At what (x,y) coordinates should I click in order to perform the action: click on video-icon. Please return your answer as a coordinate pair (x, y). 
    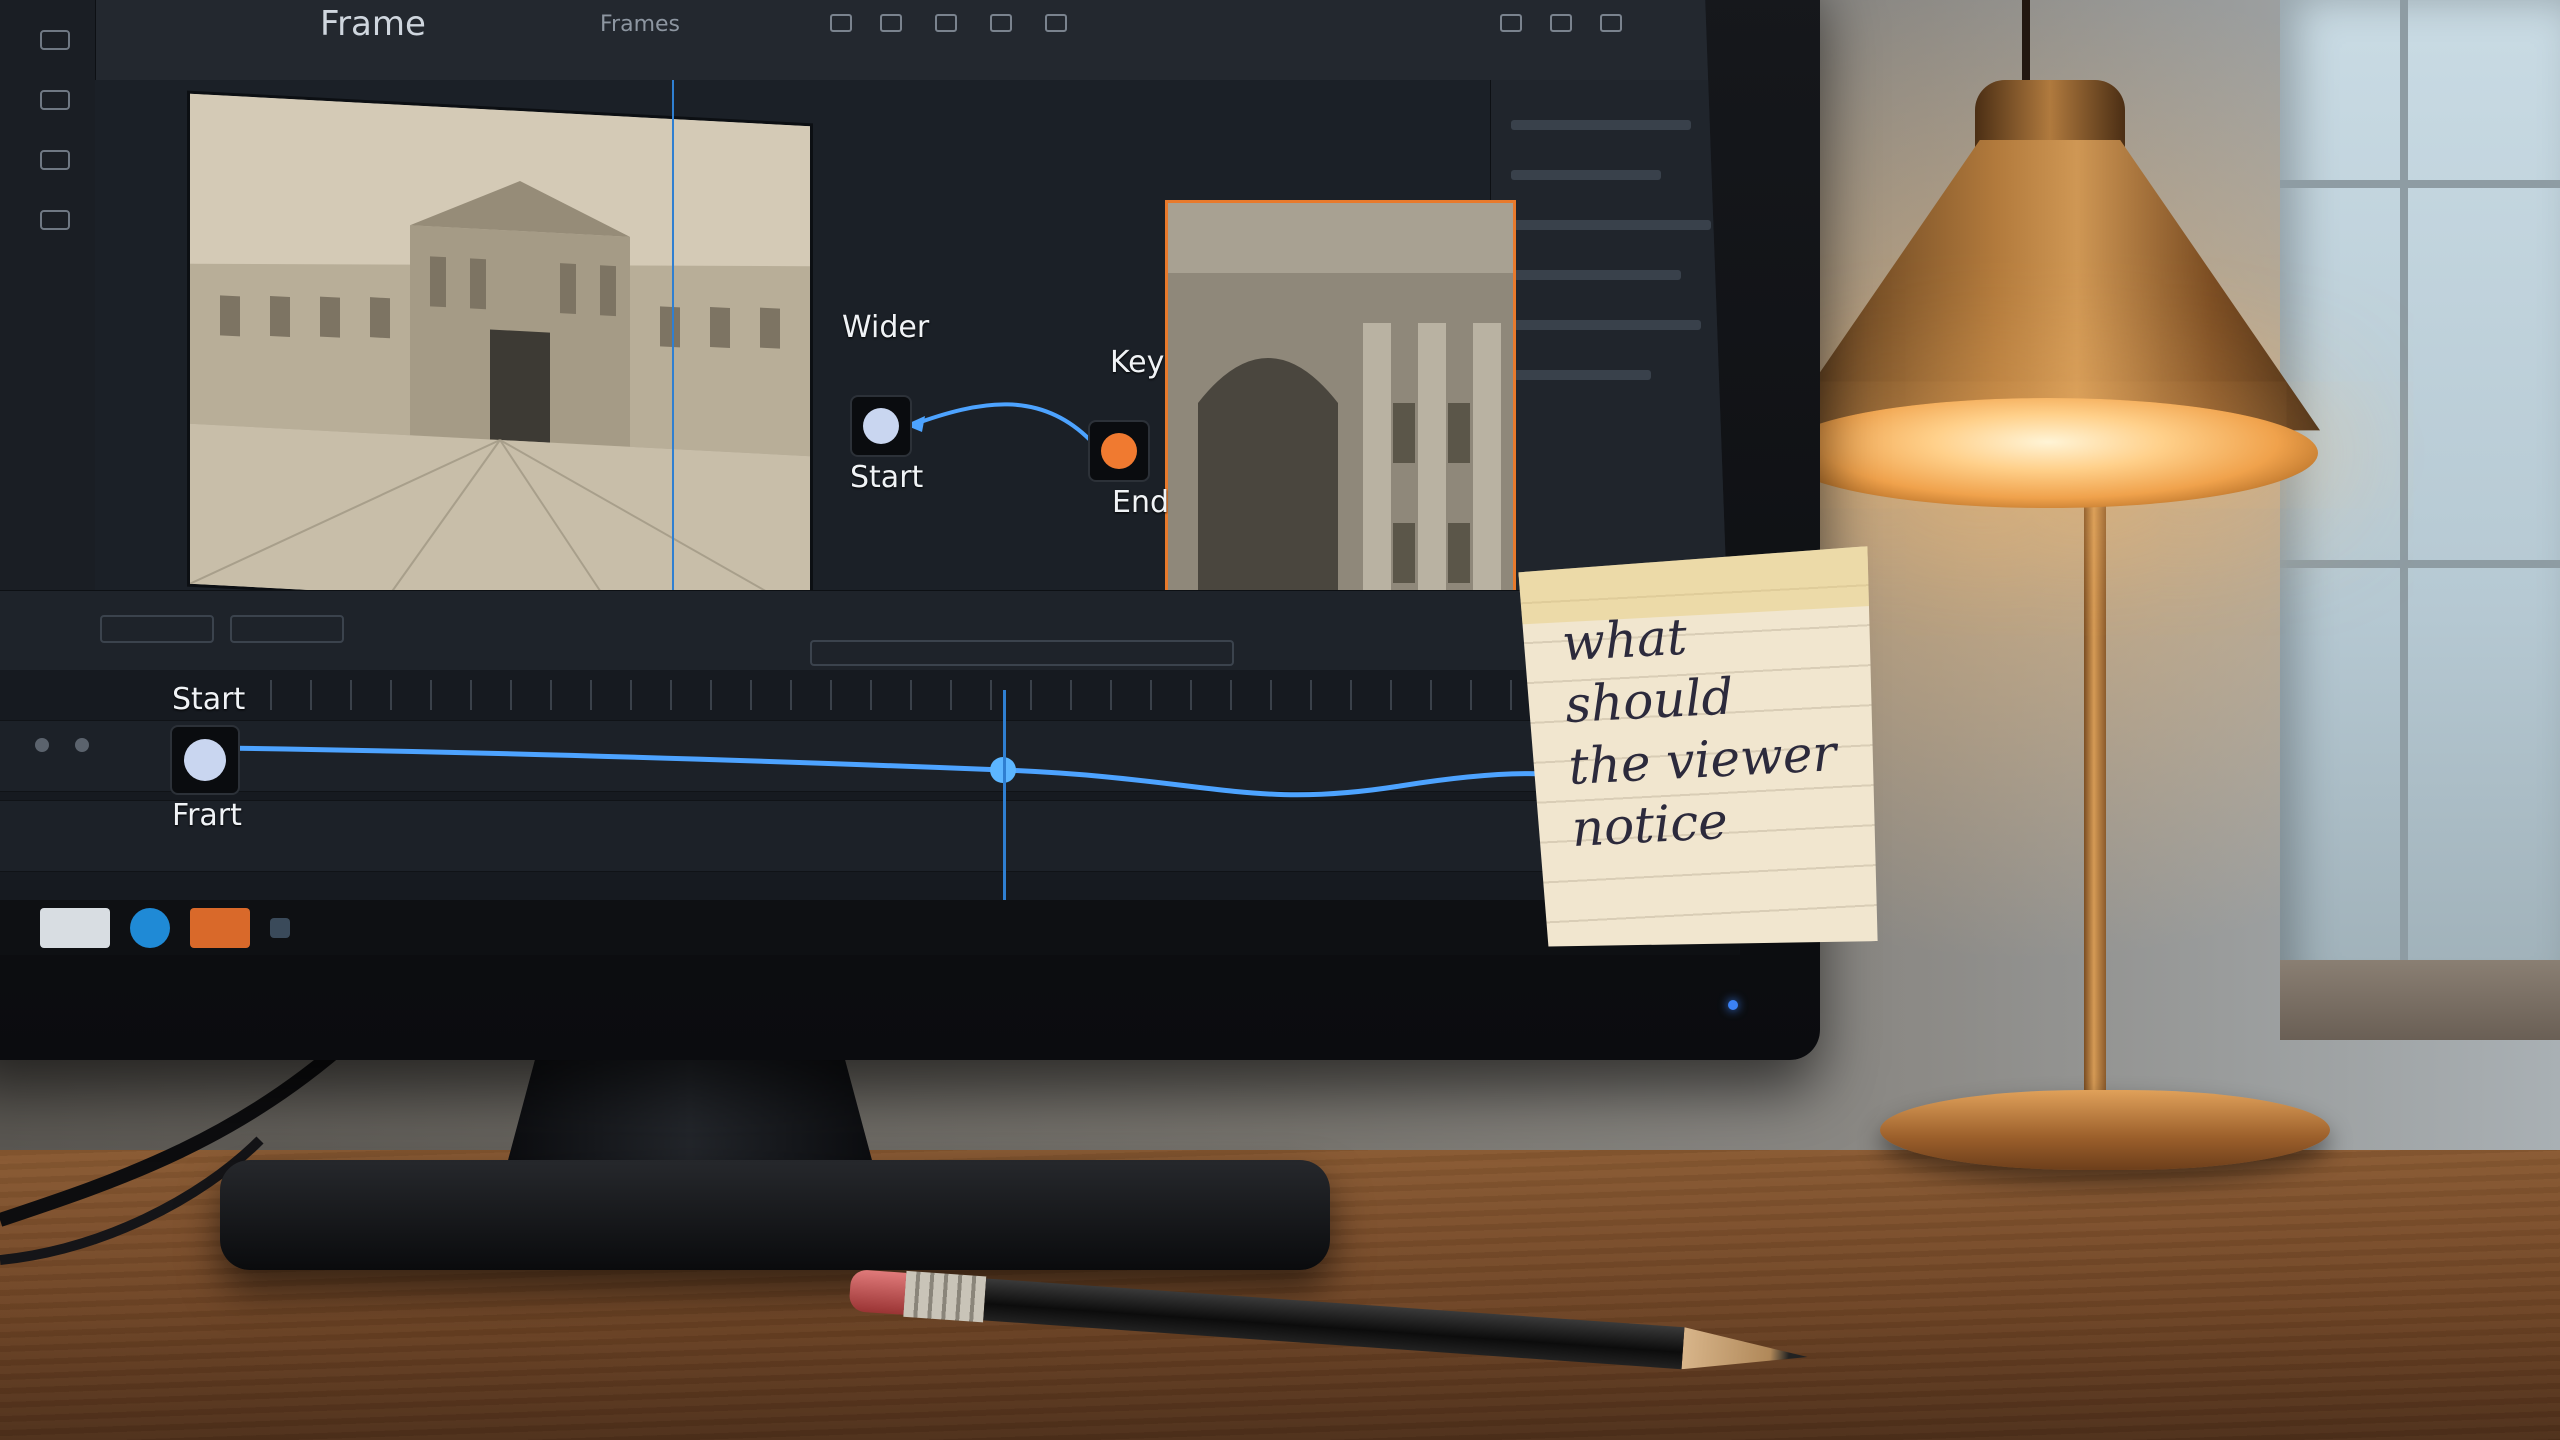
    Looking at the image, I should click on (220, 928).